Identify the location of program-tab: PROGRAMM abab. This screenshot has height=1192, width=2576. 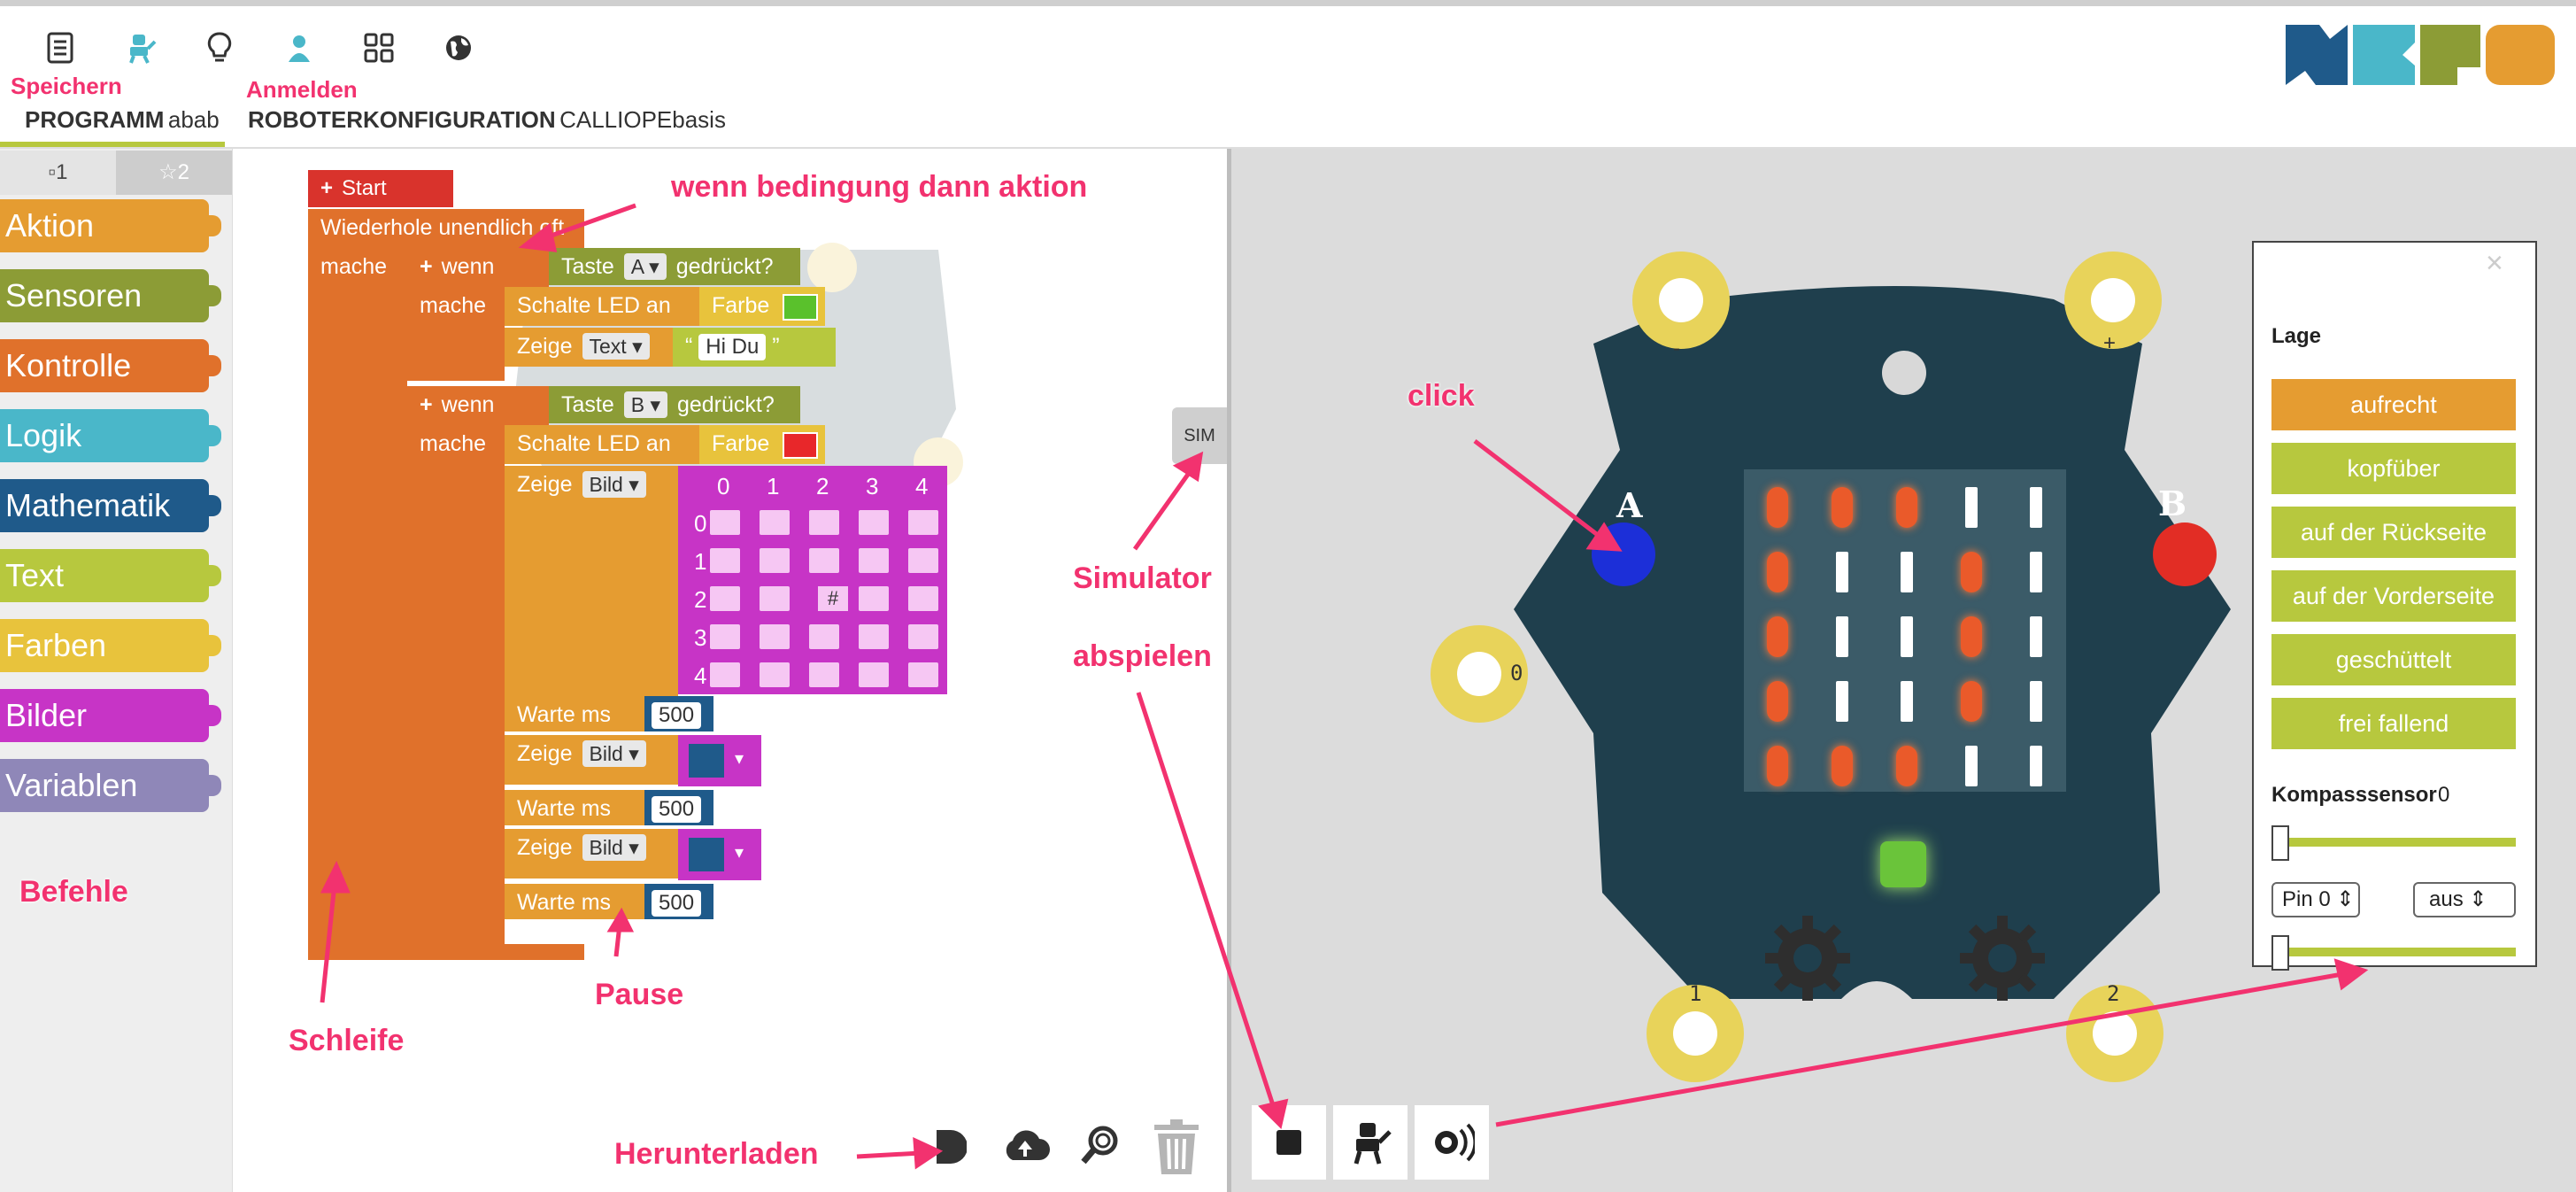
(122, 120).